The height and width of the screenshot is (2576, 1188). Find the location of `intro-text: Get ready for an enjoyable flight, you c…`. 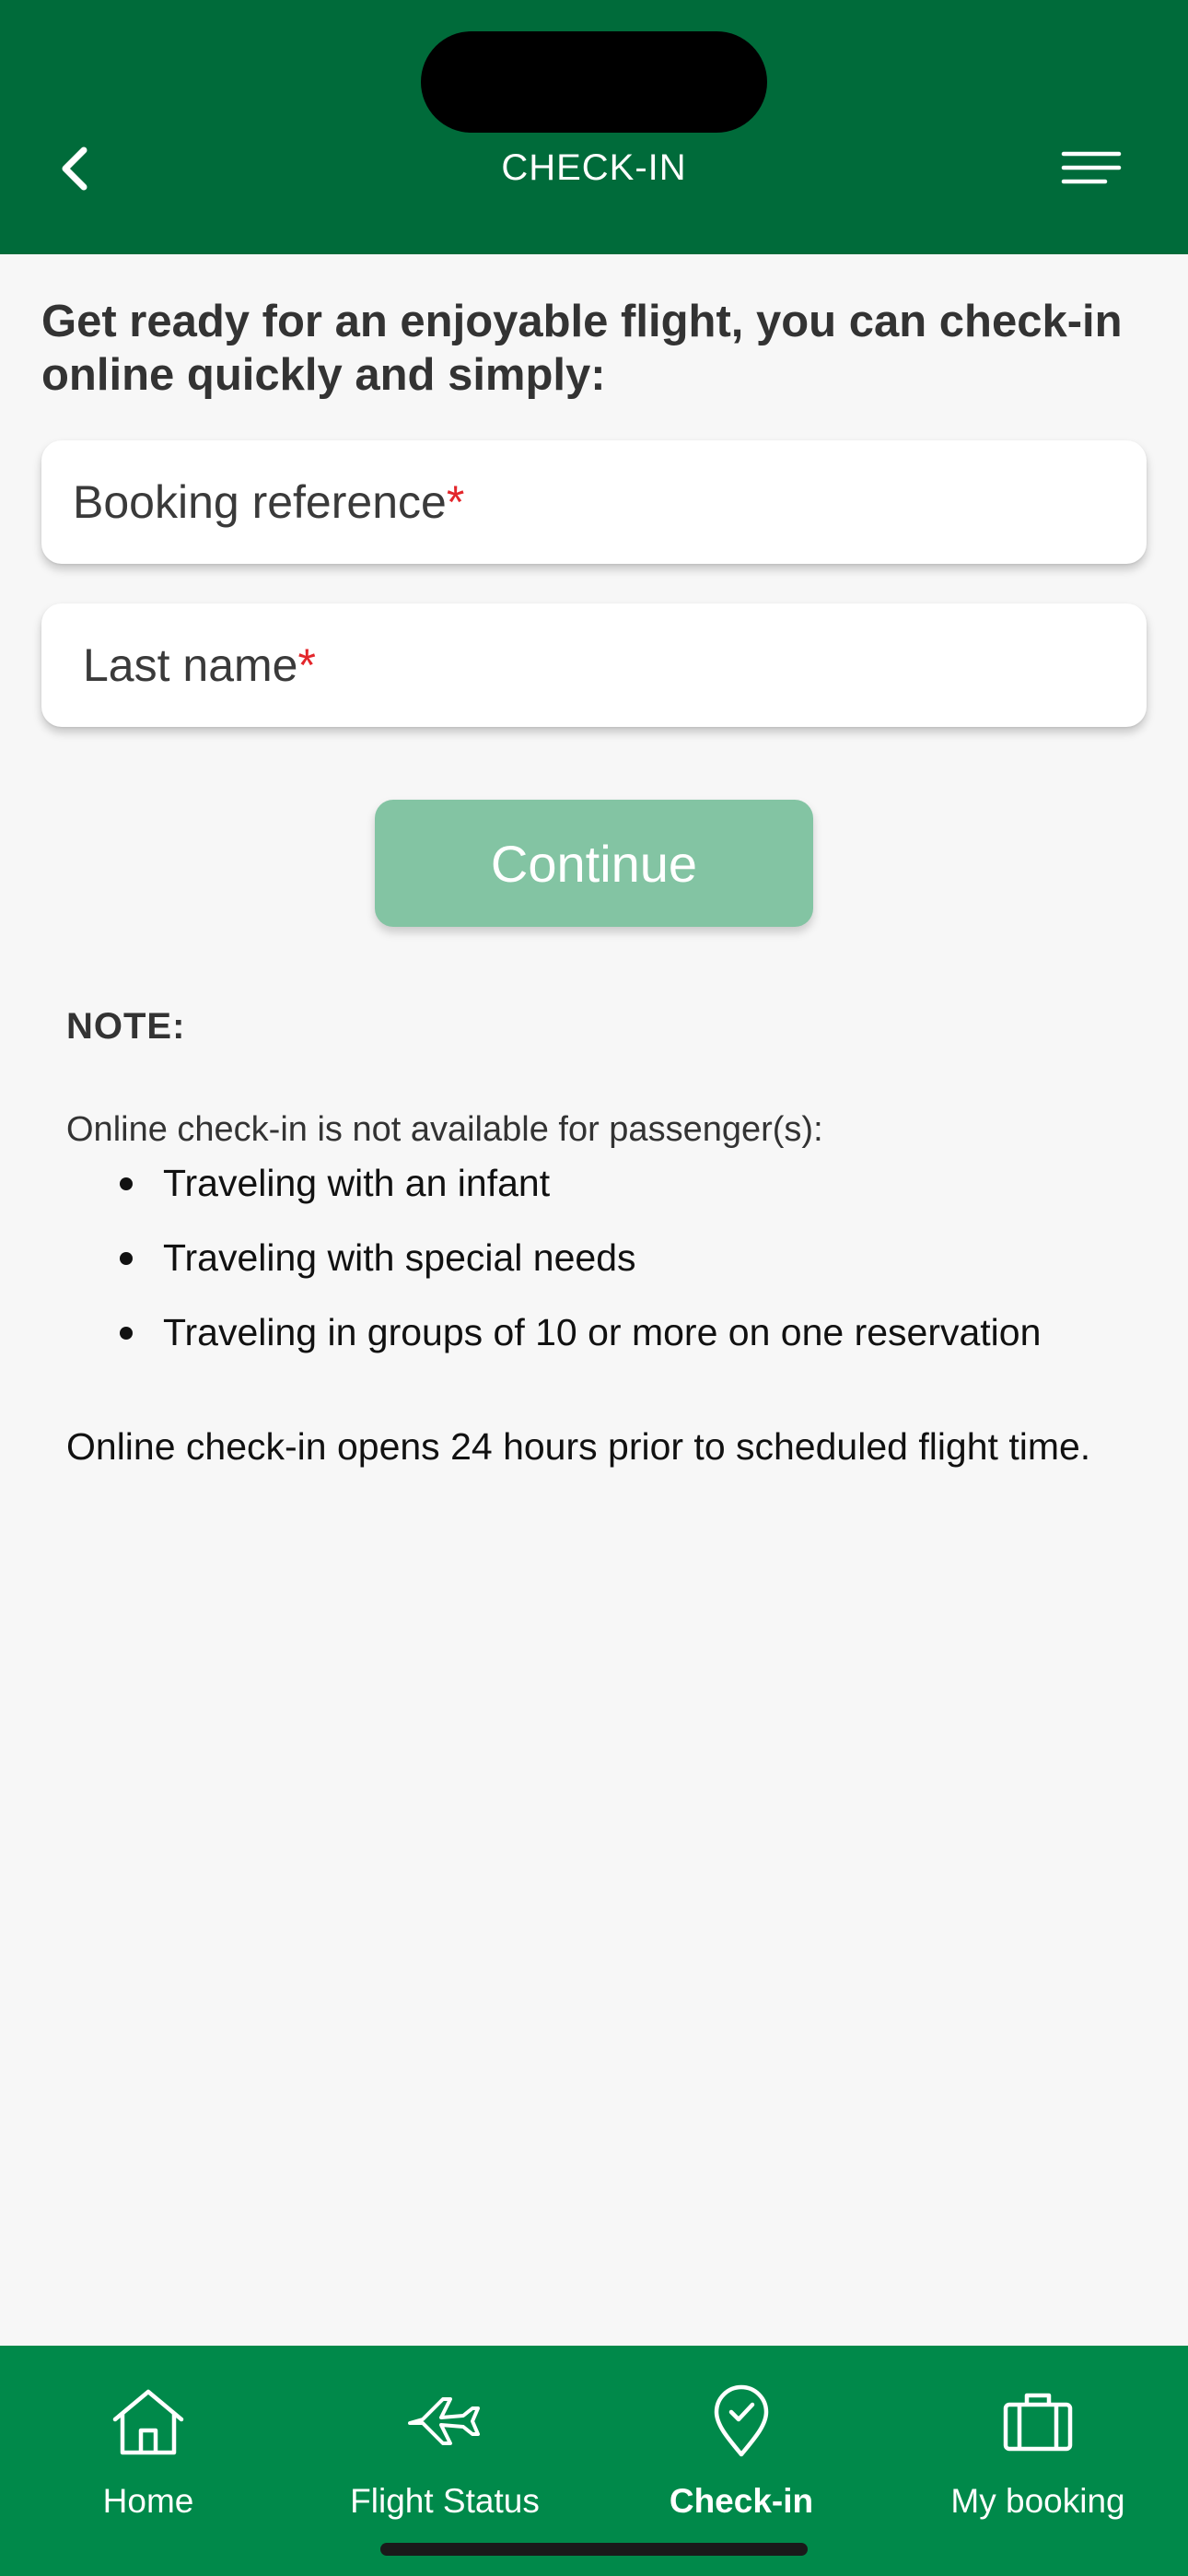

intro-text: Get ready for an enjoyable flight, you c… is located at coordinates (582, 348).